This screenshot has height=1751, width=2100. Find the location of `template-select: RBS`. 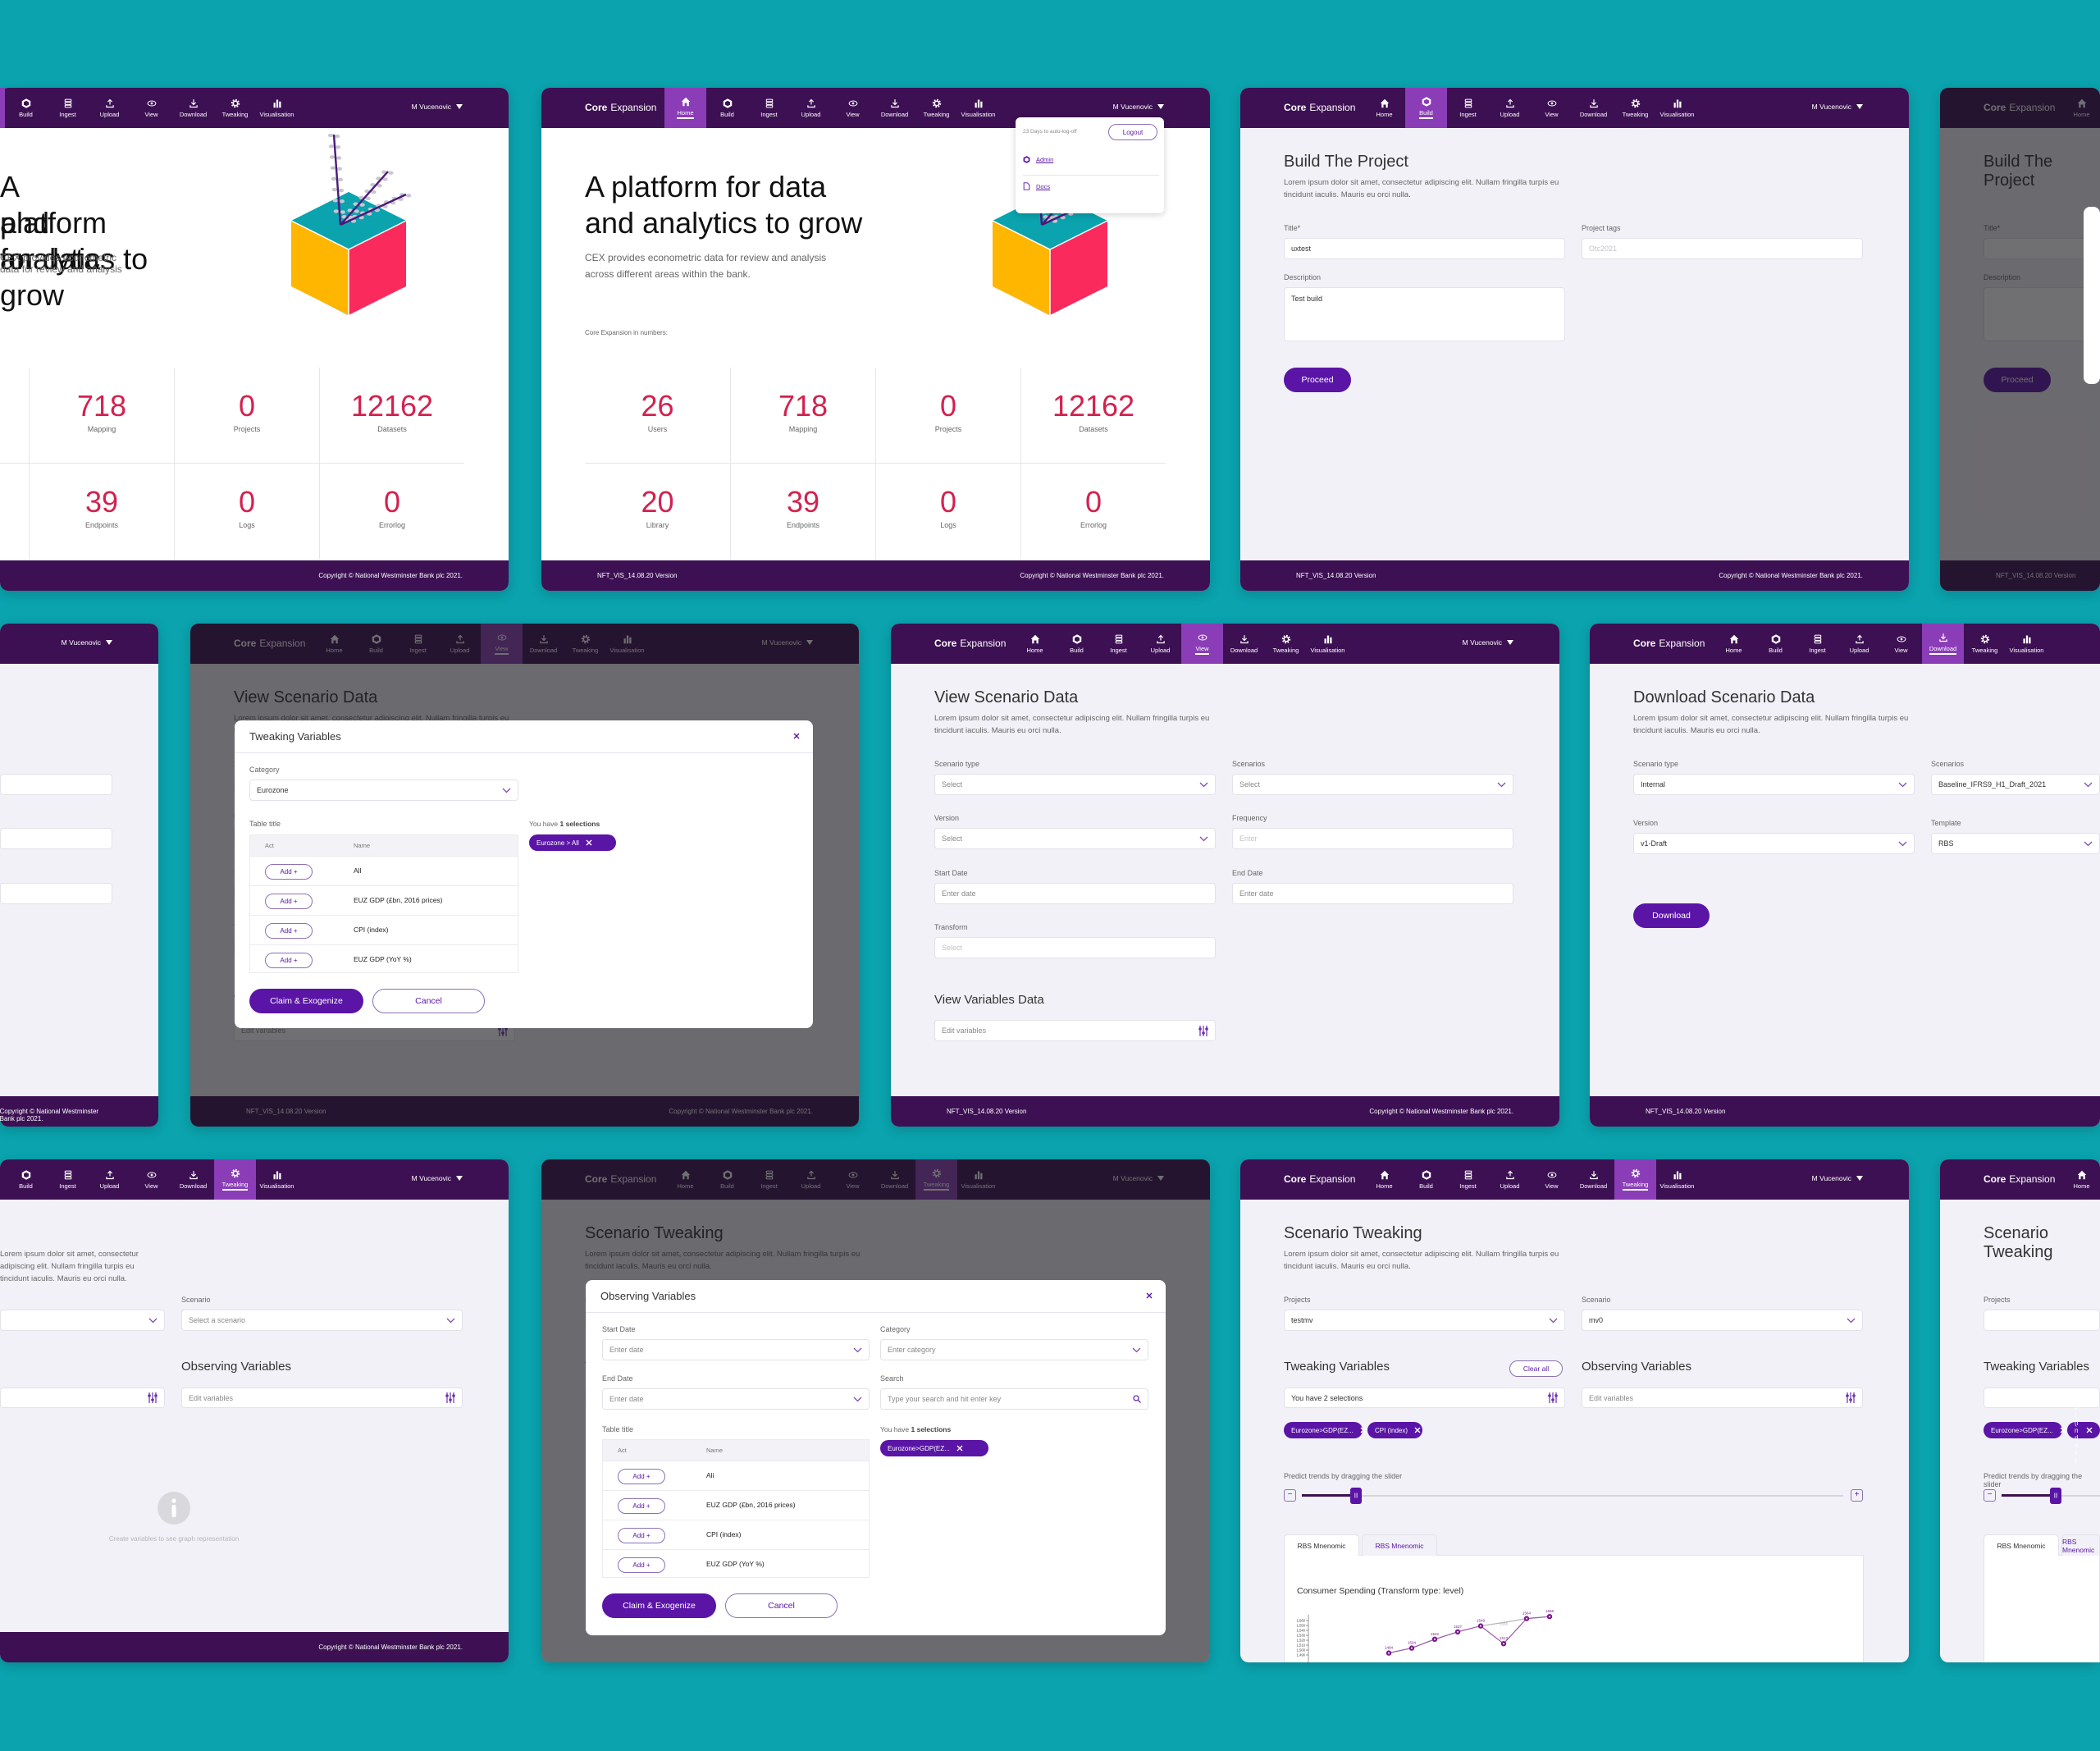

template-select: RBS is located at coordinates (2015, 843).